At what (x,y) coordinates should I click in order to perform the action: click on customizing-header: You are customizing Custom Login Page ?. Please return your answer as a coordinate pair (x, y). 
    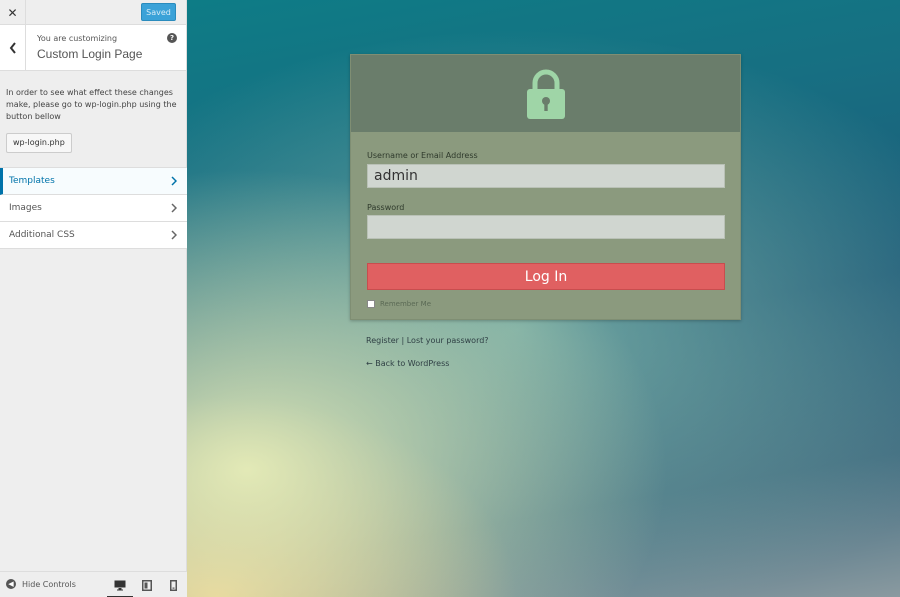
    Looking at the image, I should click on (93, 48).